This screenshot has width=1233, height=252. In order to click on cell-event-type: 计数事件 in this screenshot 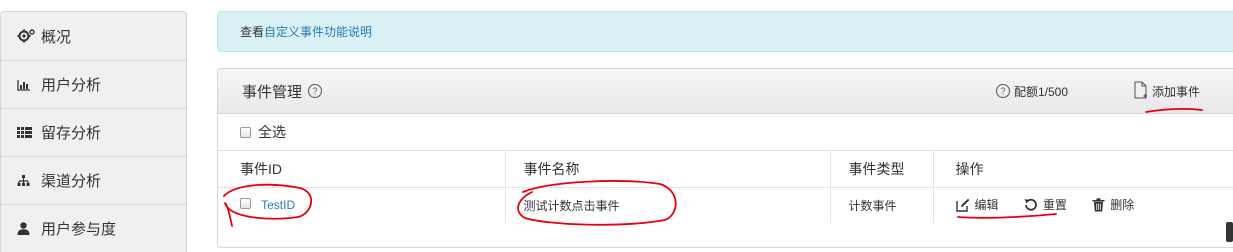, I will do `click(881, 205)`.